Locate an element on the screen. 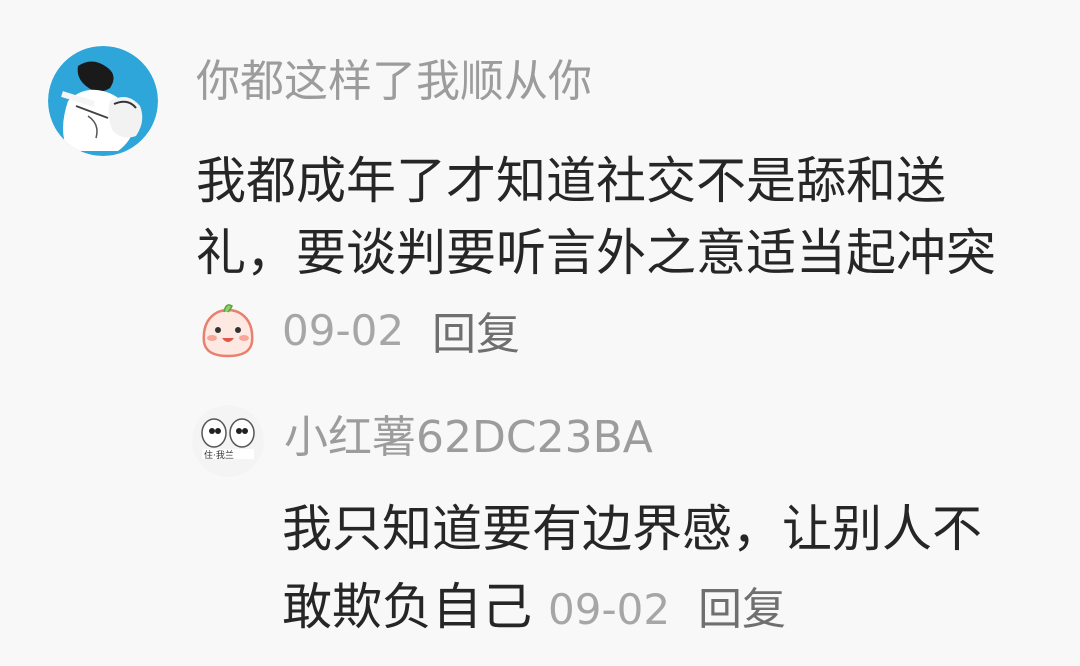 The height and width of the screenshot is (666, 1080). svg-text: 住·我兰 is located at coordinates (219, 455).